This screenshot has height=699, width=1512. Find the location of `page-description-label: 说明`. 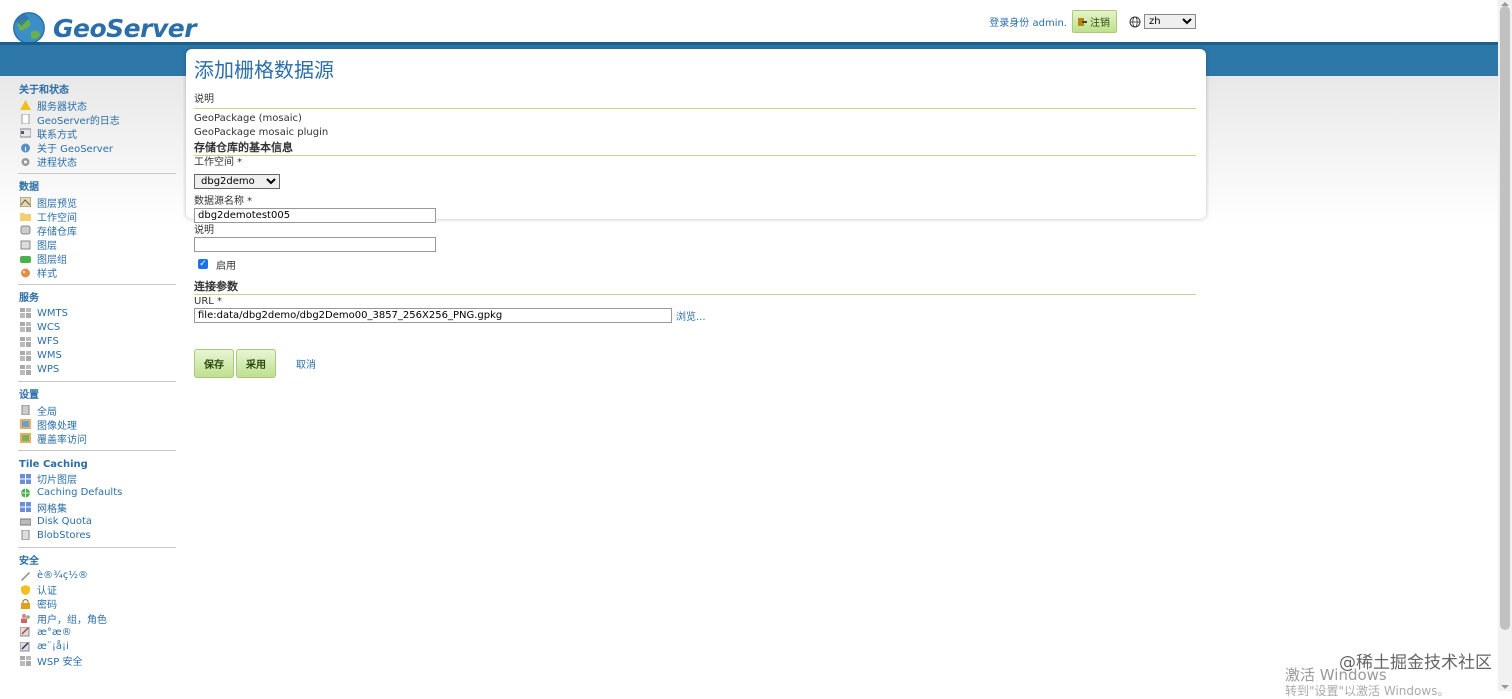

page-description-label: 说明 is located at coordinates (204, 99).